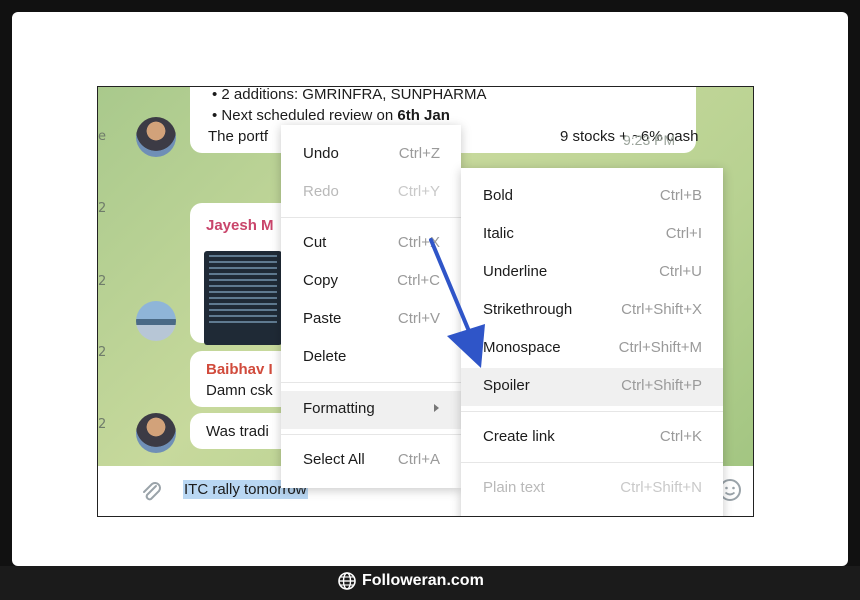 The height and width of the screenshot is (600, 860). Describe the element at coordinates (436, 408) in the screenshot. I see `submenu-arrow-icon` at that location.